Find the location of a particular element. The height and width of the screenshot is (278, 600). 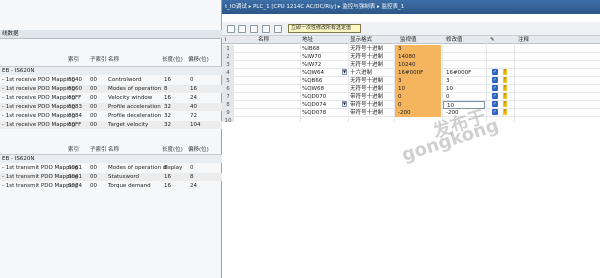

rx-group-label: EB - IS620N is located at coordinates (111, 70).